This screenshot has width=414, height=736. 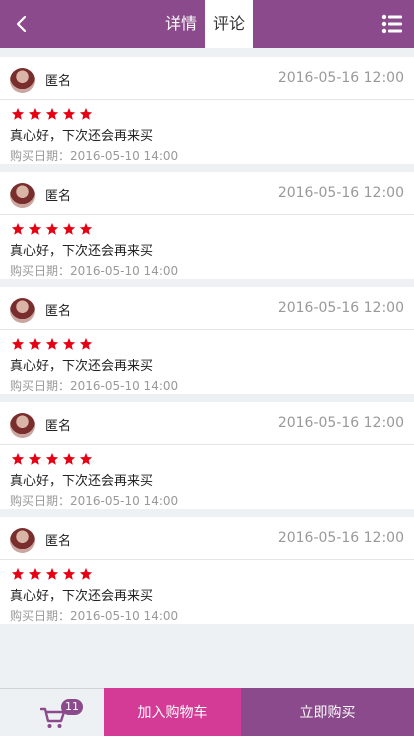 What do you see at coordinates (172, 712) in the screenshot?
I see `add-to-cart-button: 加入购物车` at bounding box center [172, 712].